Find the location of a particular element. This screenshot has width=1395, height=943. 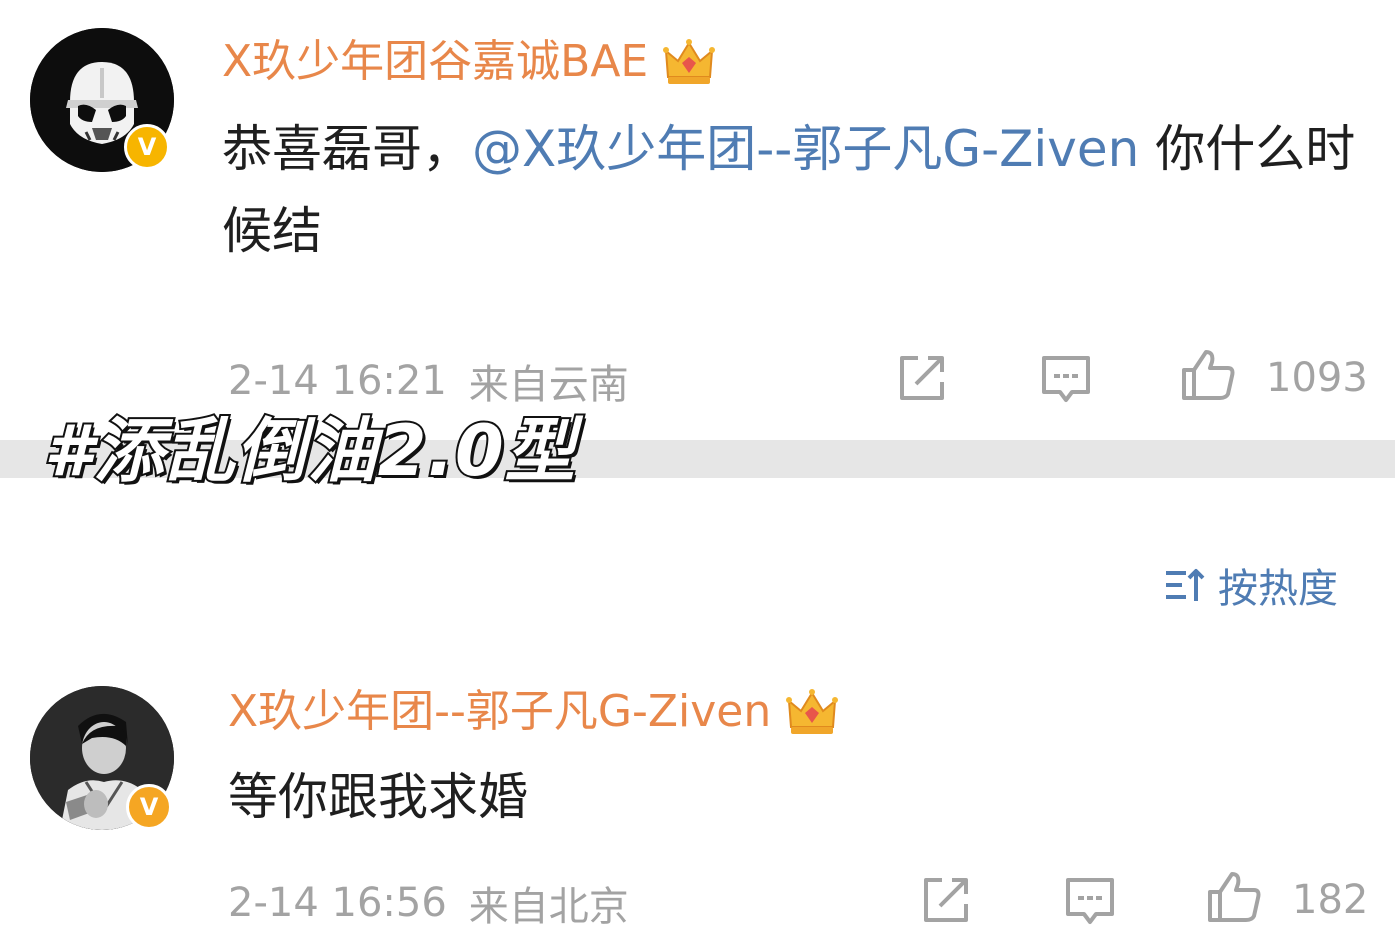

username-row: X玖少年团--郭子凡G-Ziven is located at coordinates (533, 712).